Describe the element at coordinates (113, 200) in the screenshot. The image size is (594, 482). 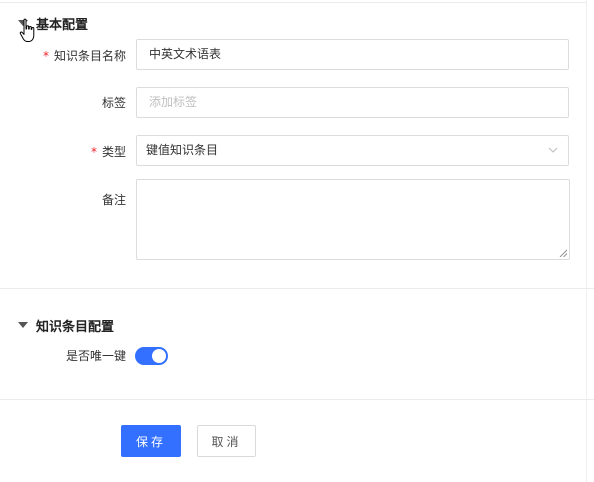
I see `remark-label: 备注` at that location.